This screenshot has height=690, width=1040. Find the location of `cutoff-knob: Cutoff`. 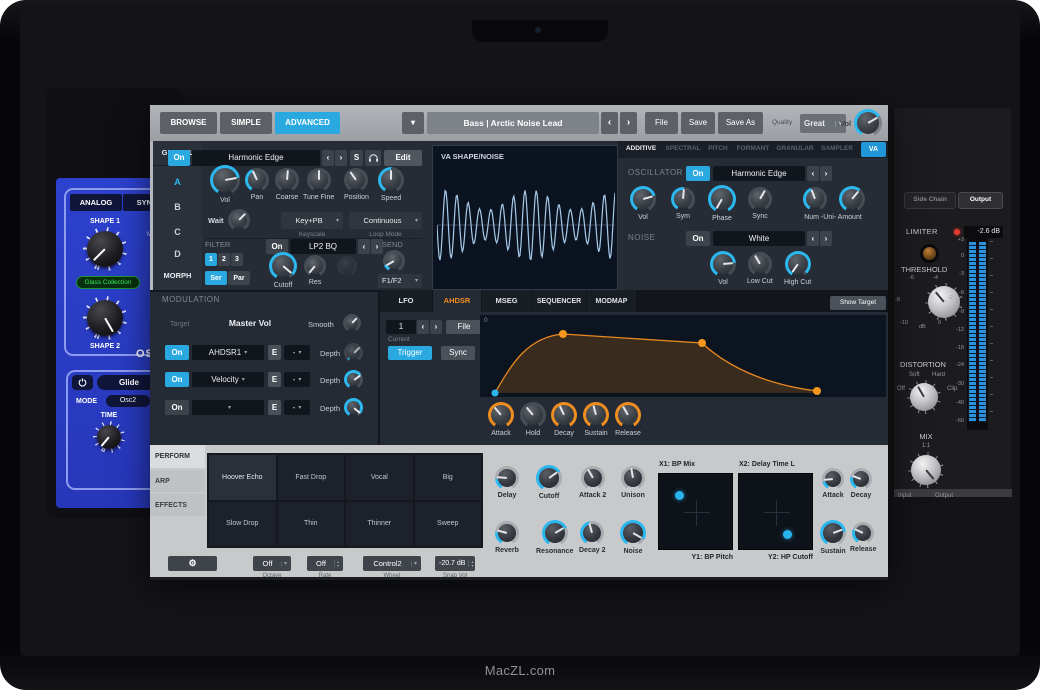

cutoff-knob: Cutoff is located at coordinates (283, 270).